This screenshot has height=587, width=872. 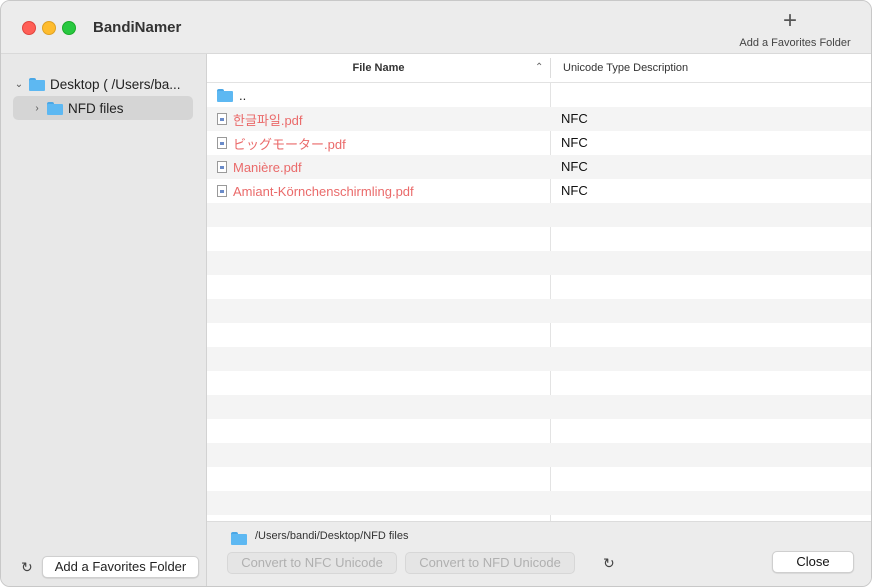 I want to click on current-path: /Users/bandi/Desktop/NFD files, so click(x=332, y=536).